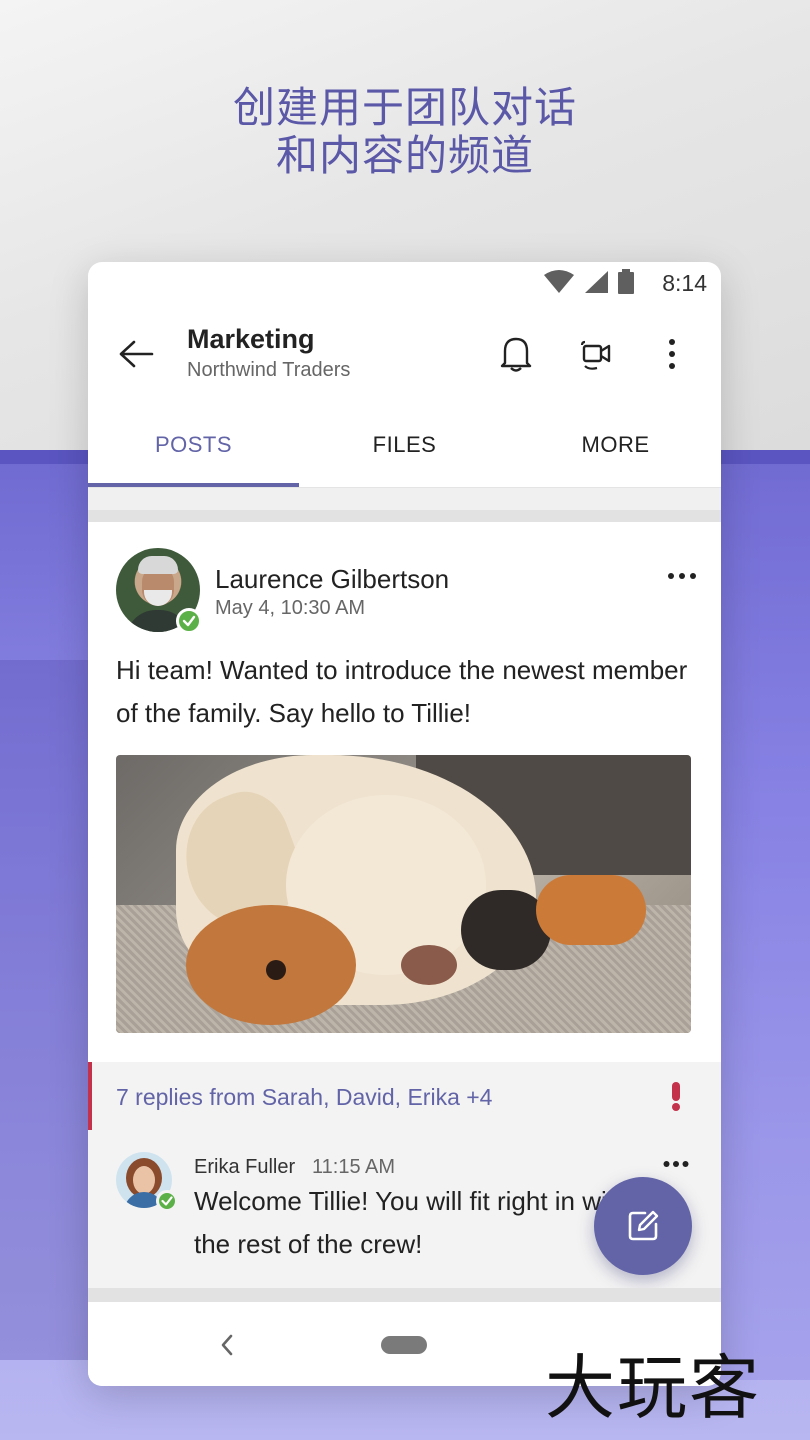 Image resolution: width=810 pixels, height=1440 pixels. I want to click on tab-posts: POSTS, so click(193, 445).